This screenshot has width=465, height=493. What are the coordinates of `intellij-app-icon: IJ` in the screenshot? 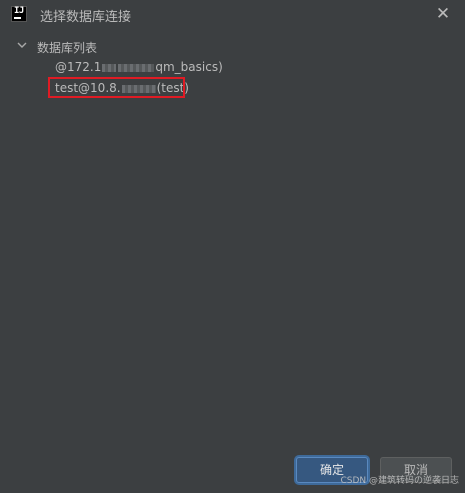 It's located at (19, 14).